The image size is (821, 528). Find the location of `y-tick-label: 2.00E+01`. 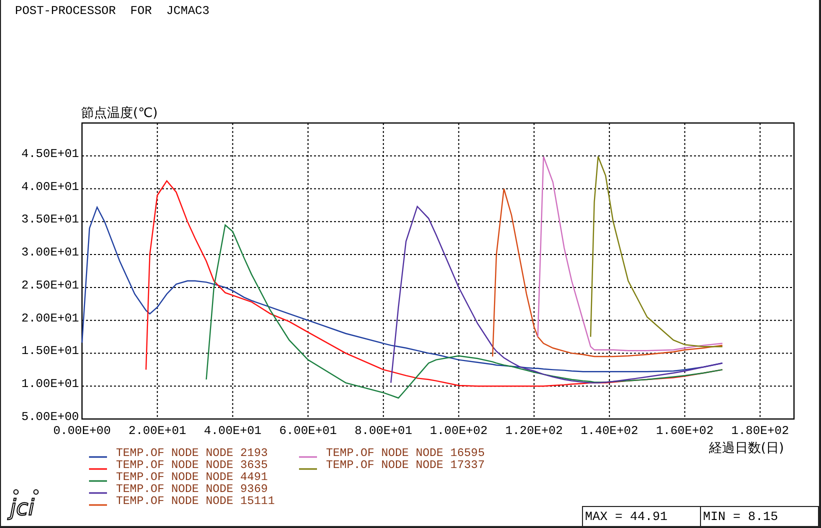

y-tick-label: 2.00E+01 is located at coordinates (50, 318).